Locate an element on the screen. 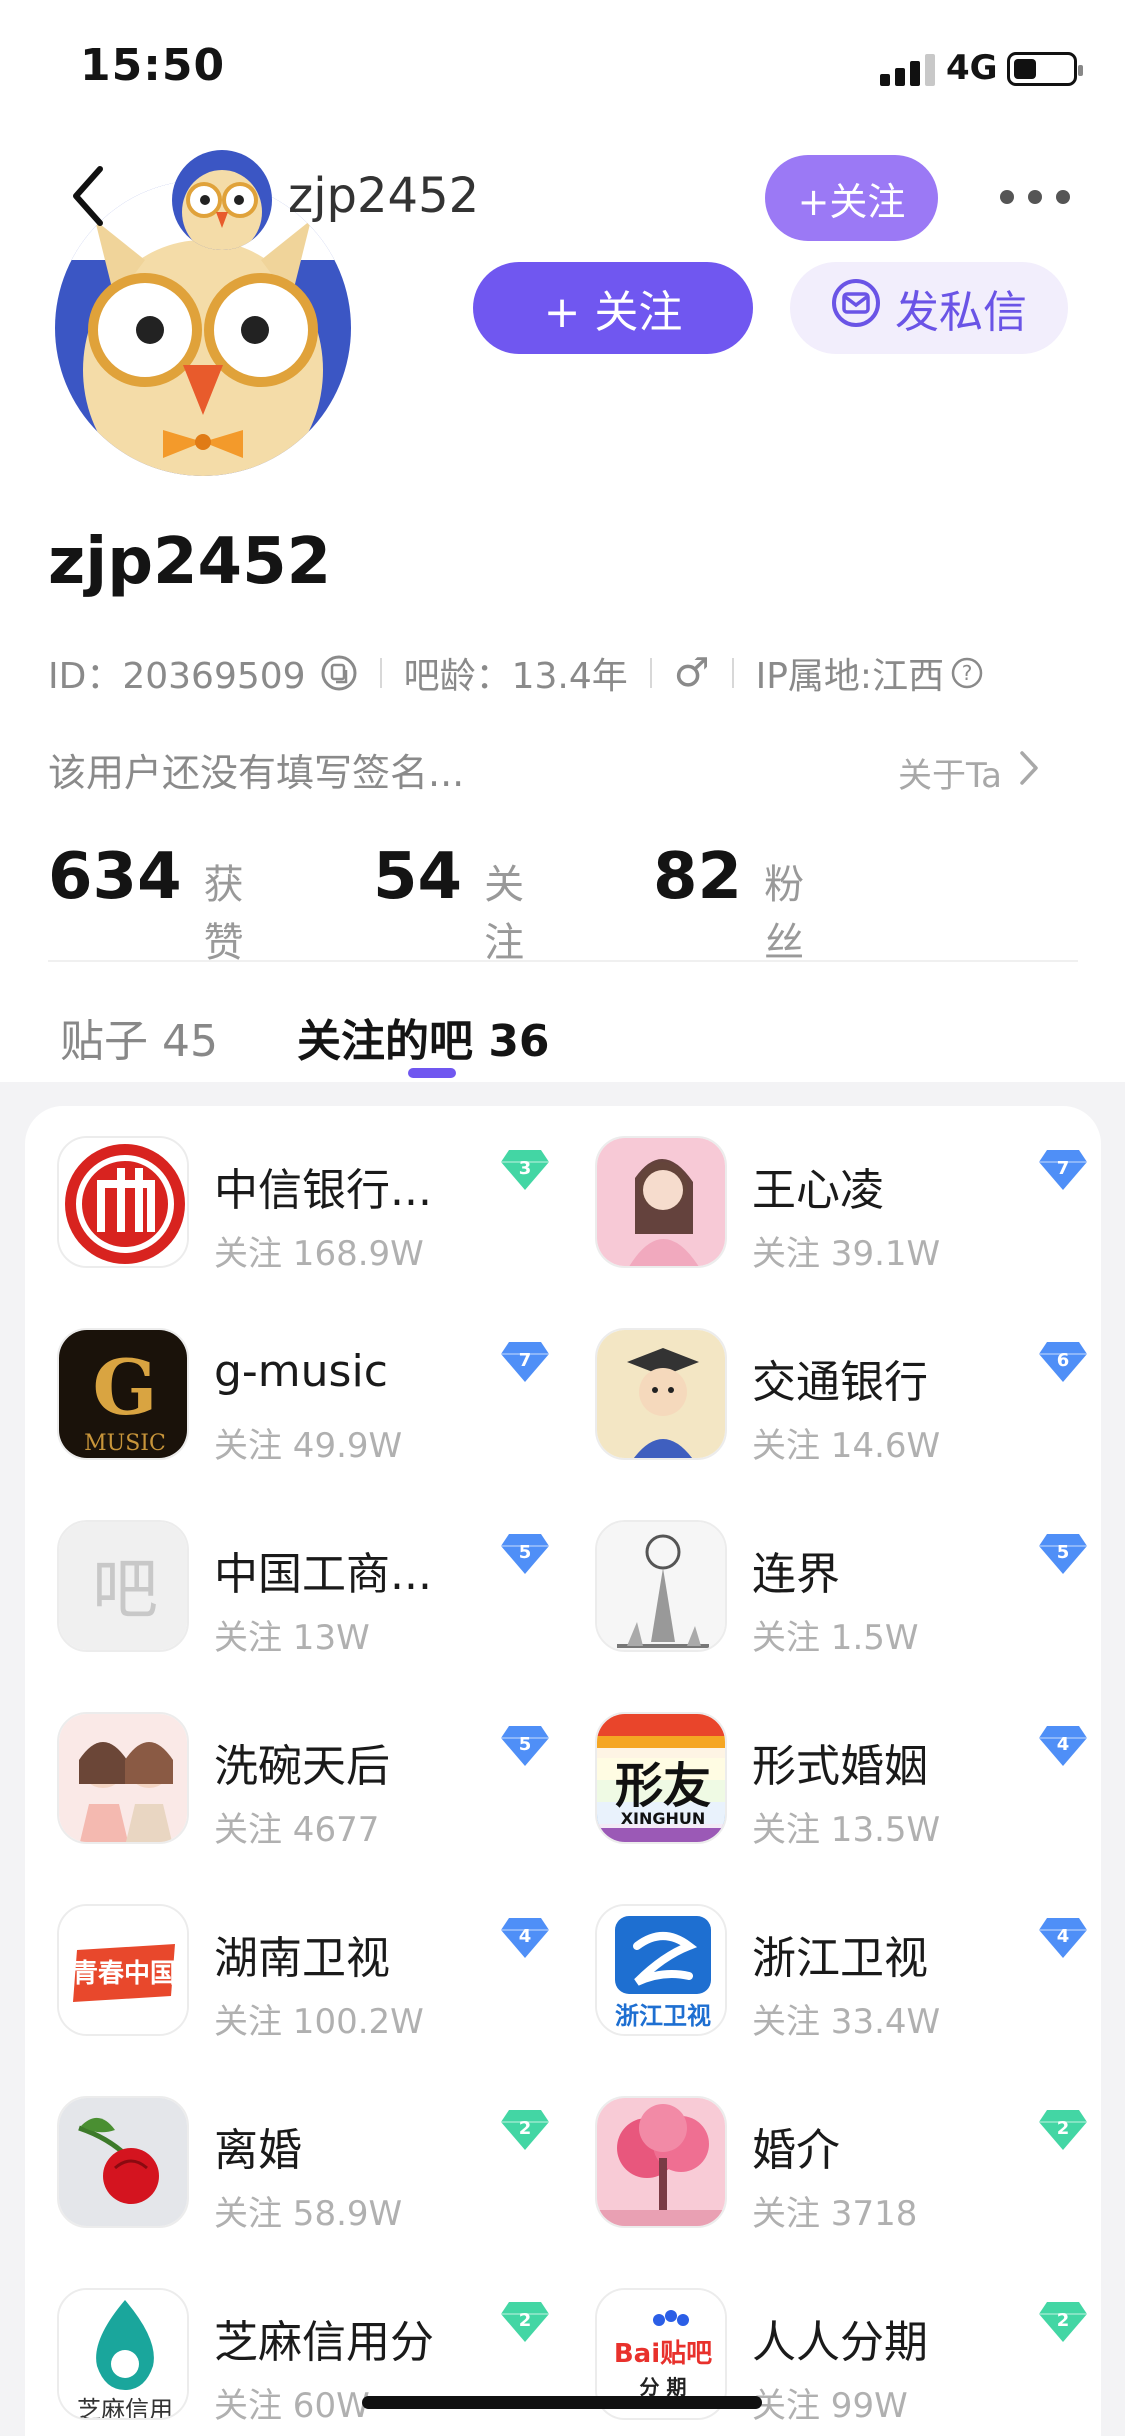 The image size is (1125, 2436). bar-followers: 关注 3718 is located at coordinates (835, 2214).